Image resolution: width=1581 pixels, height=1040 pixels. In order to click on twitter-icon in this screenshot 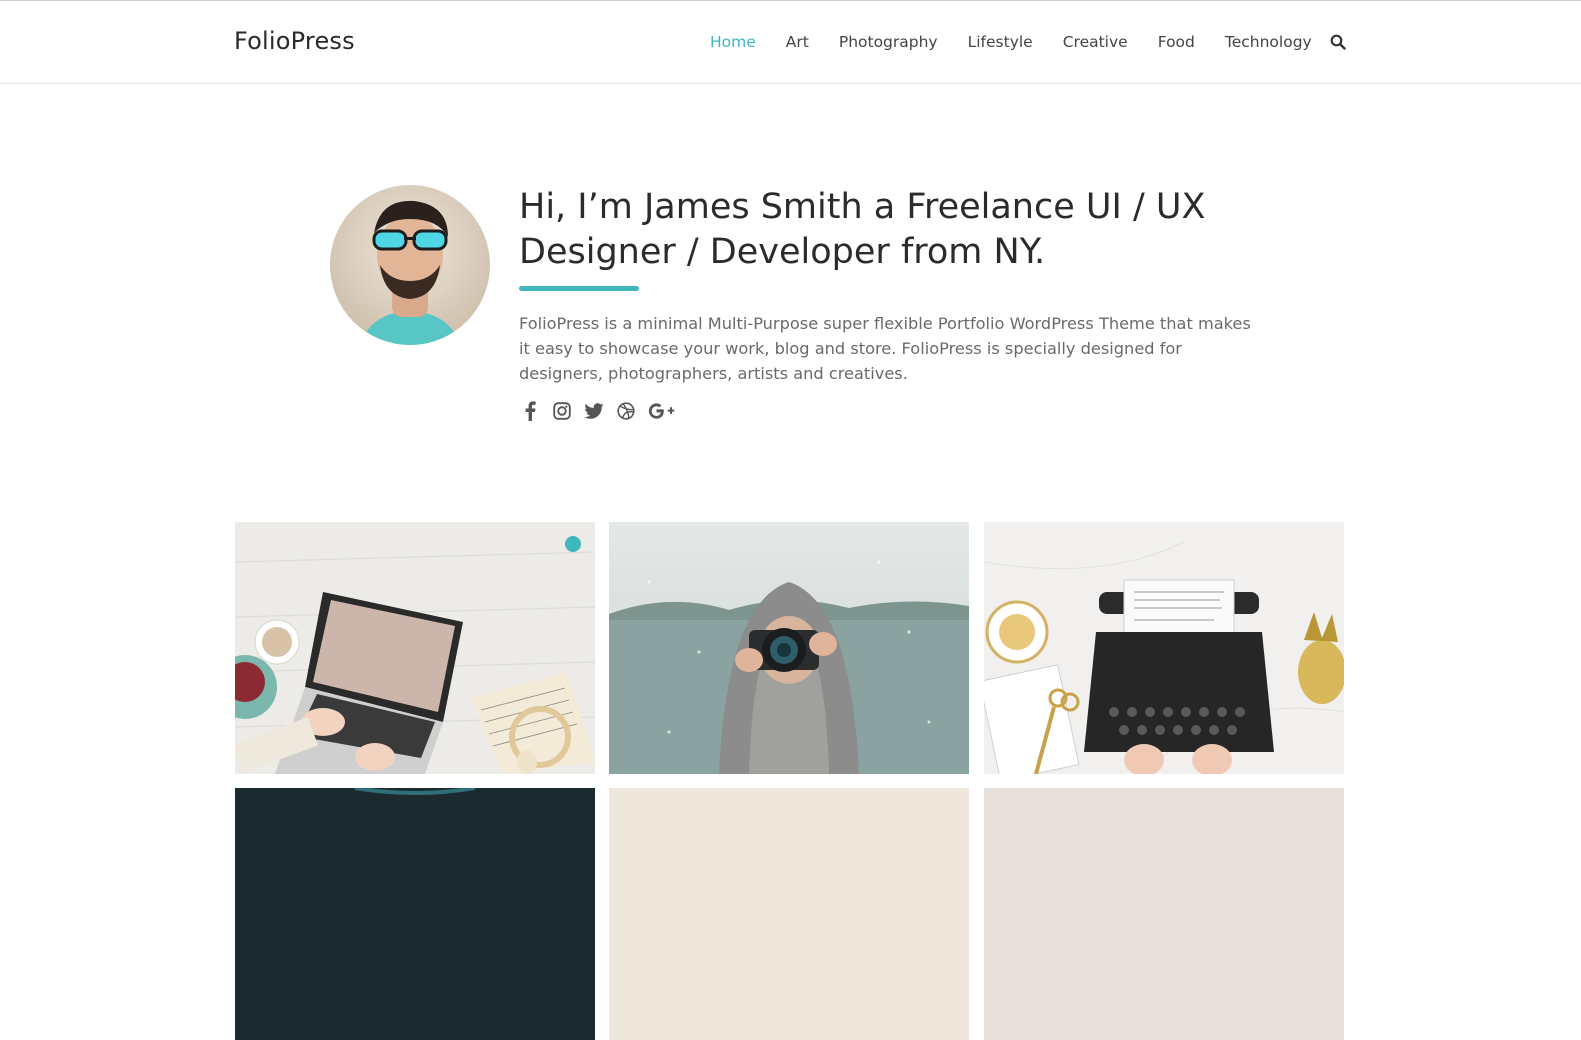, I will do `click(594, 411)`.